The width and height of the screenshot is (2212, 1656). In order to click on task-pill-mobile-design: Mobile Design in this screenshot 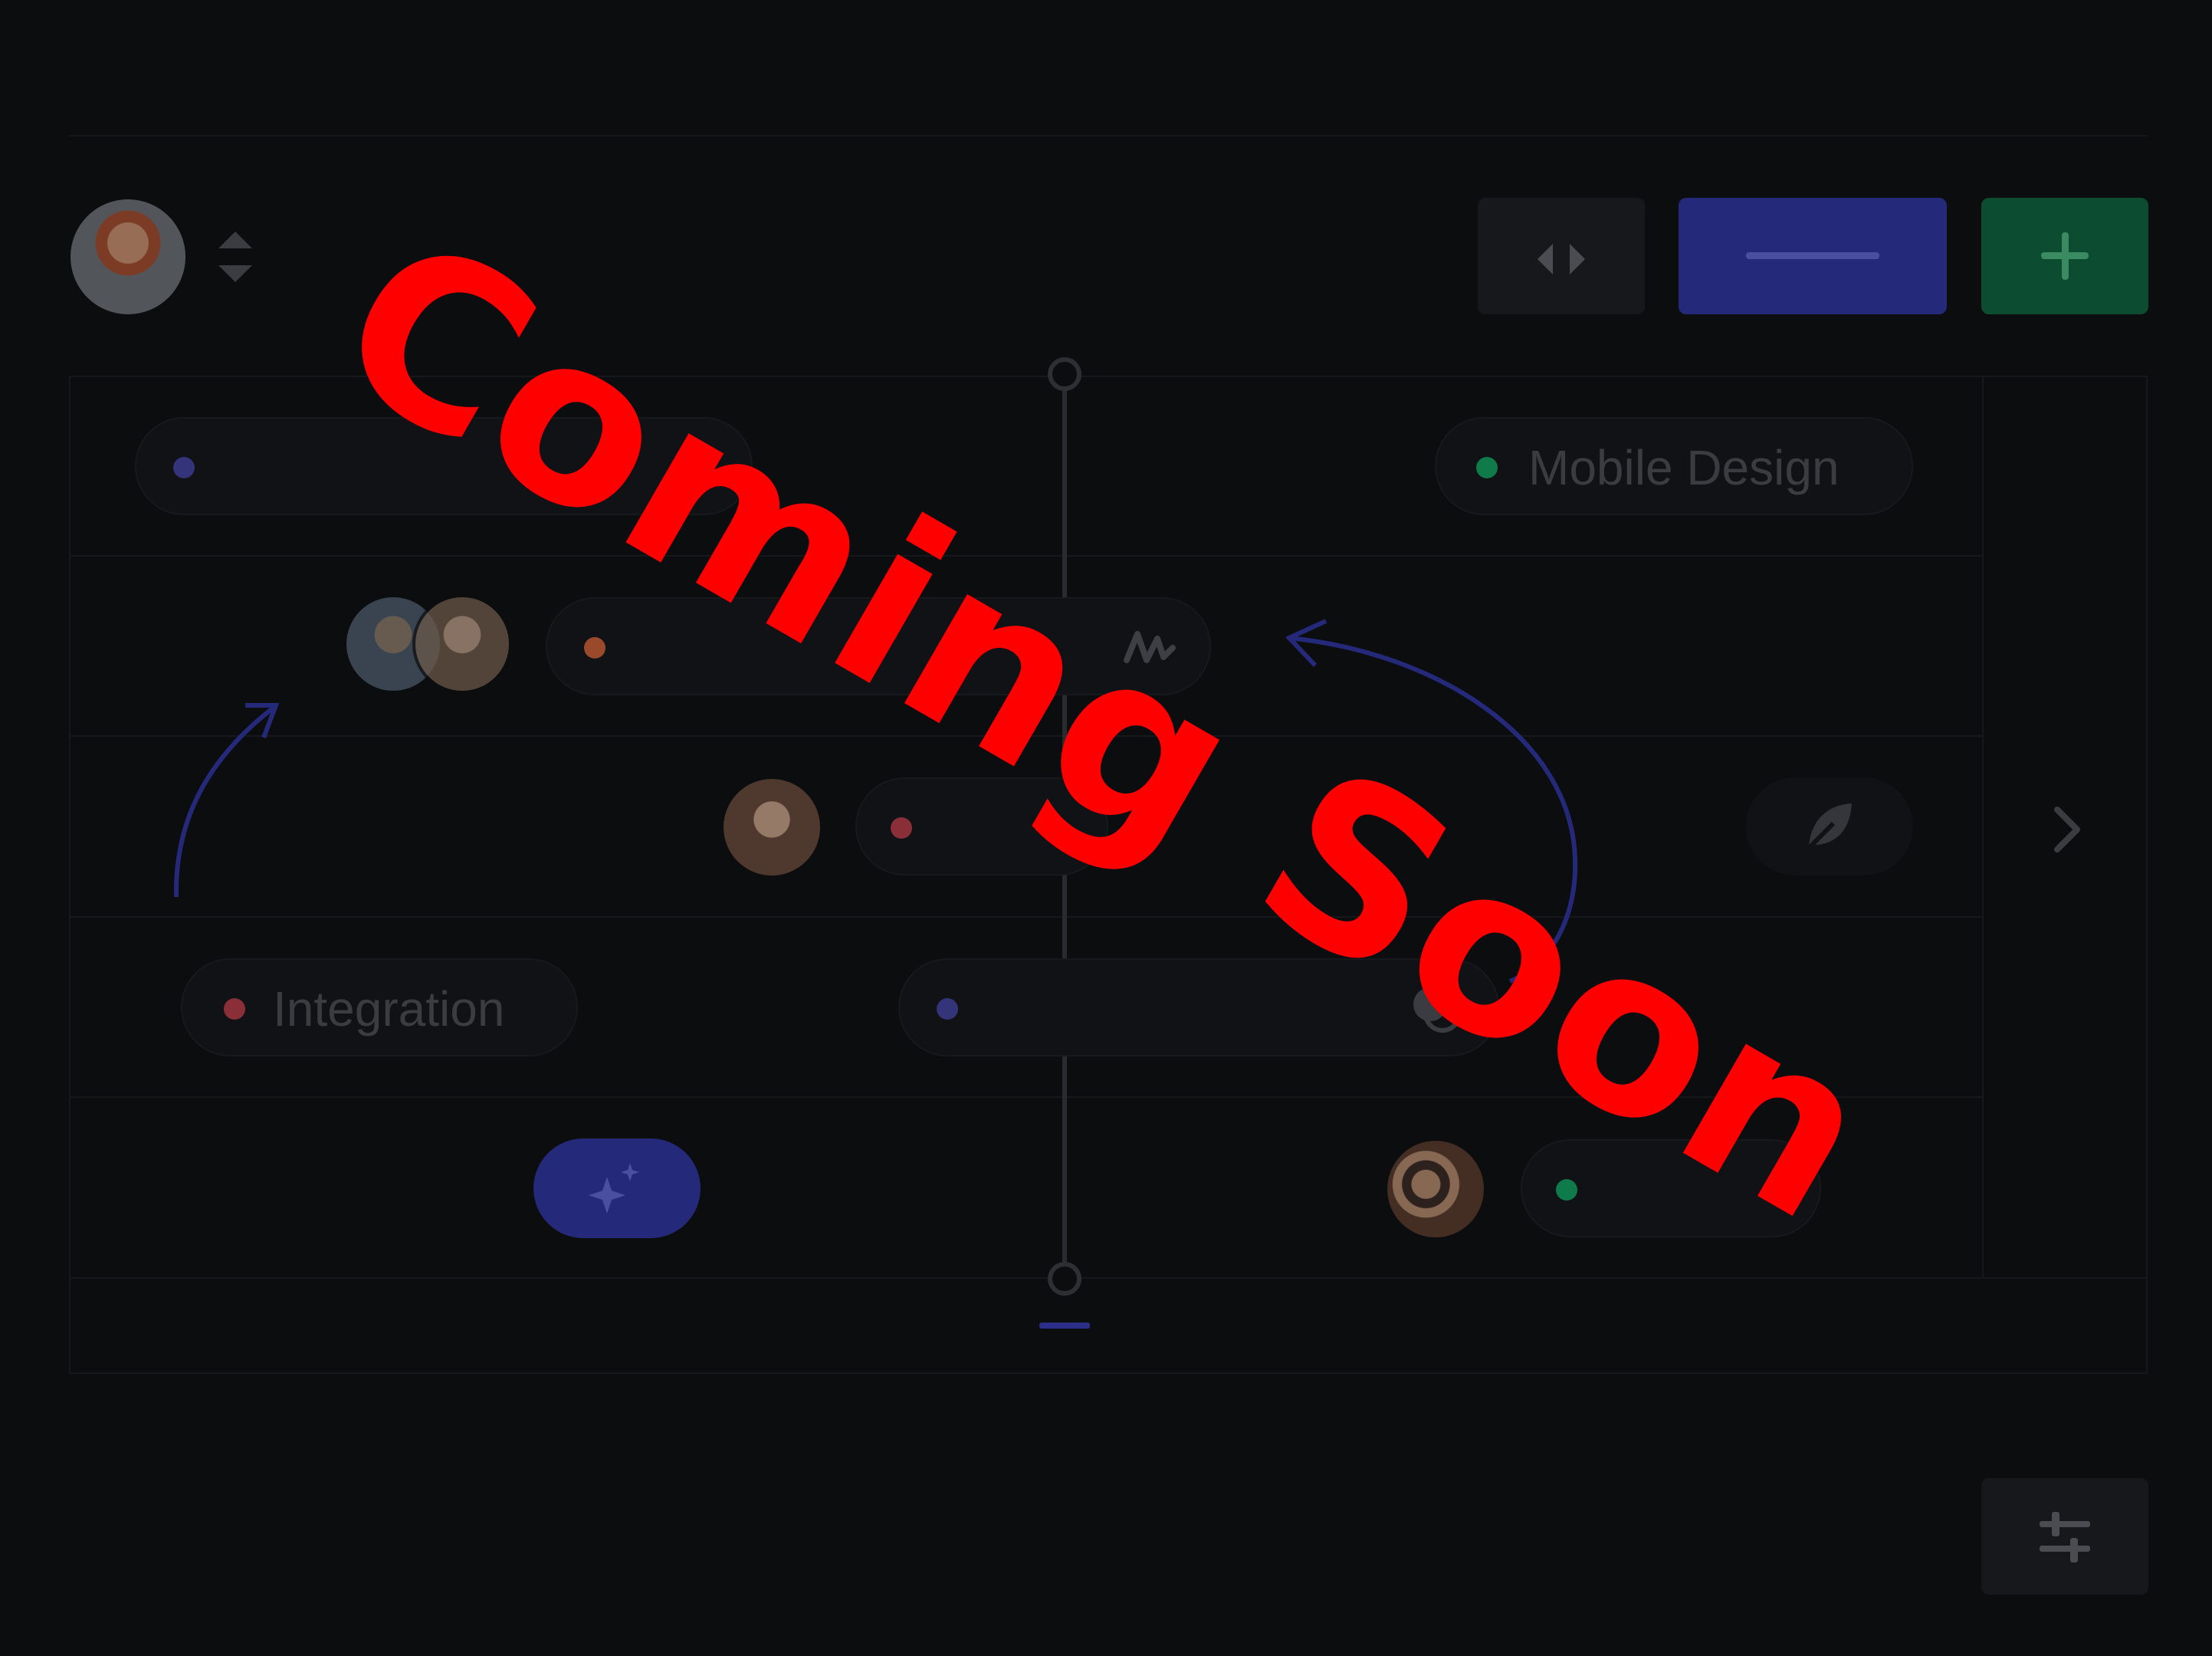, I will do `click(1674, 466)`.